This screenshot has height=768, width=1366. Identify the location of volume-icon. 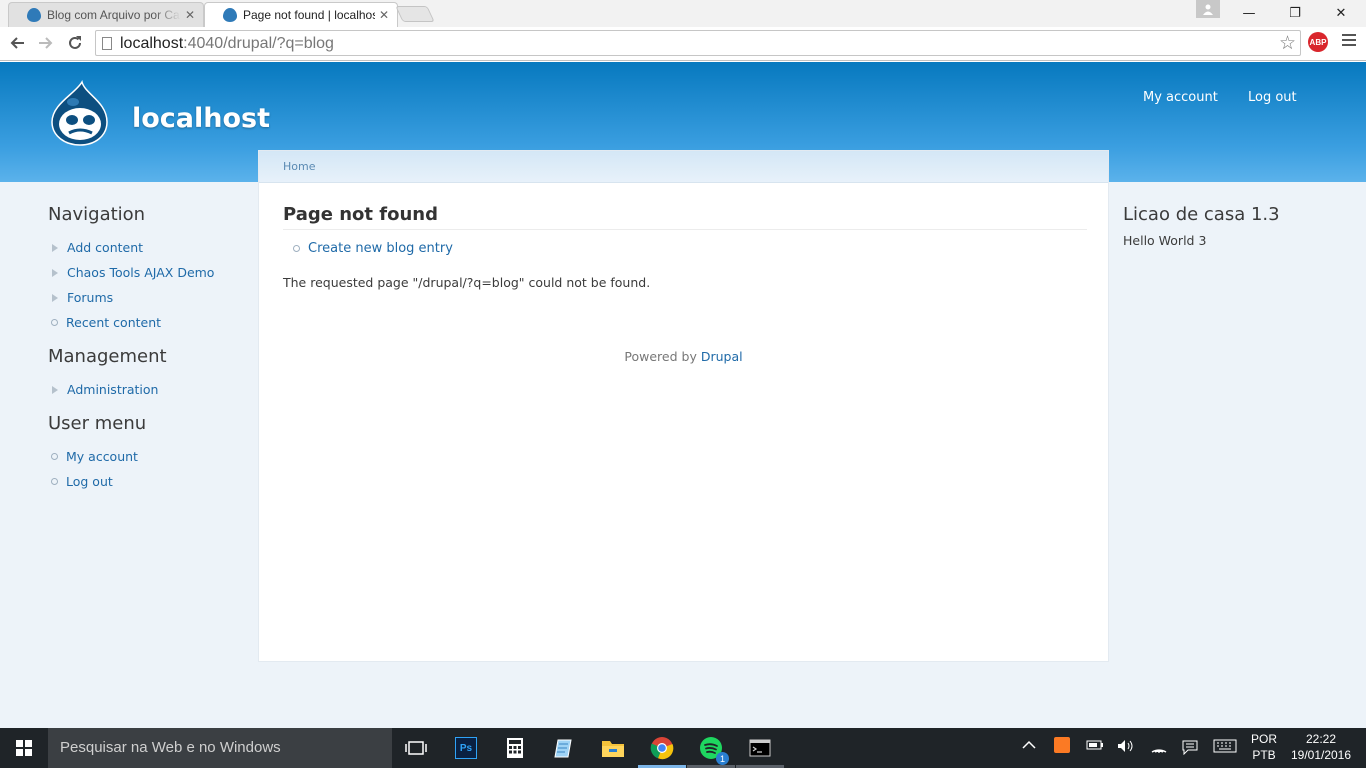
(1126, 748).